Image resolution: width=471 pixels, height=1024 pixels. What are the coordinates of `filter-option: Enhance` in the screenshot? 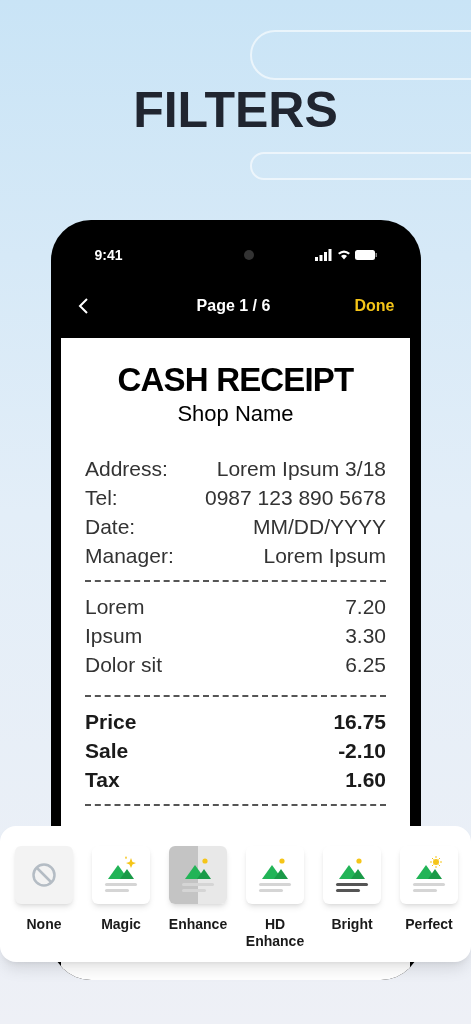 It's located at (198, 904).